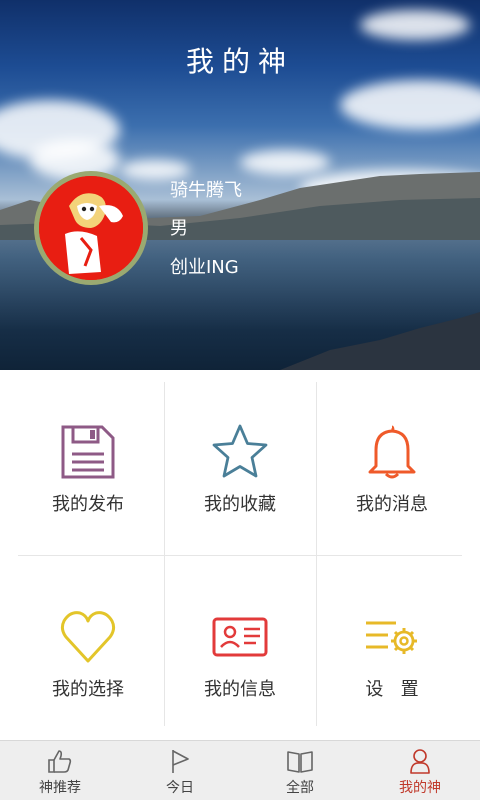 This screenshot has height=800, width=480. What do you see at coordinates (240, 504) in the screenshot?
I see `menu-item-label: 我的收藏` at bounding box center [240, 504].